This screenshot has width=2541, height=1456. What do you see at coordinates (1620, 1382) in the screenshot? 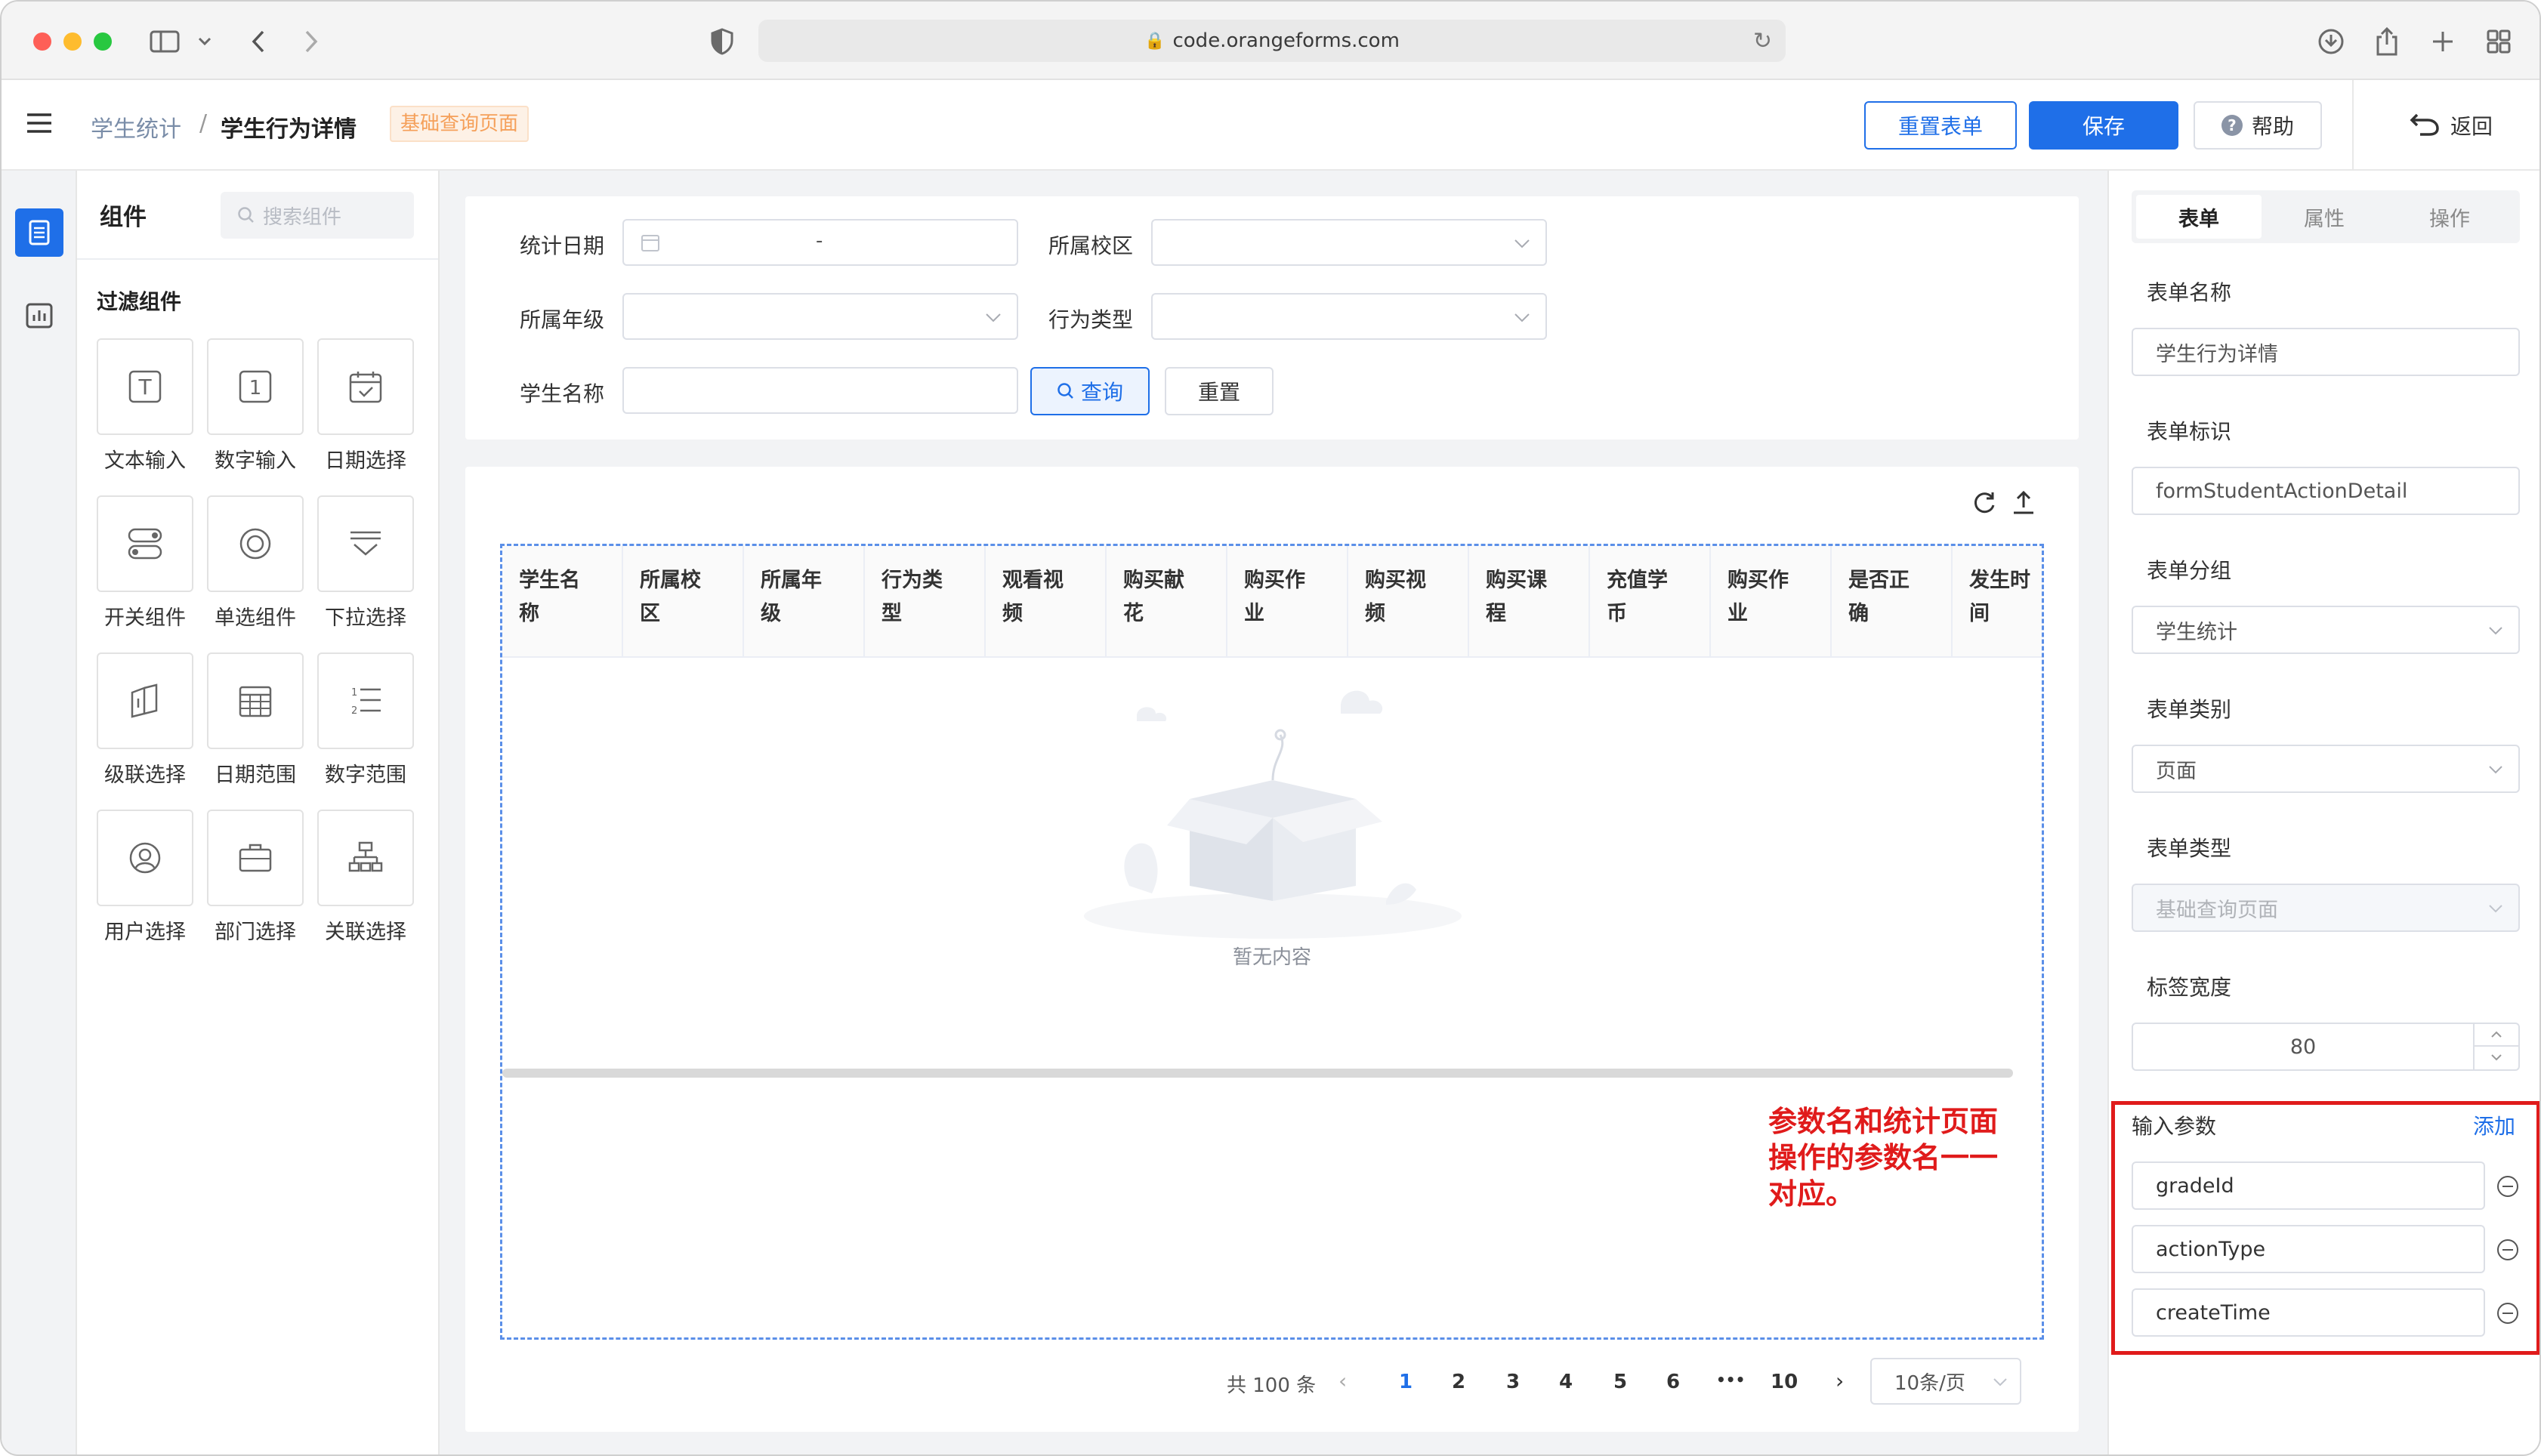
I see `page-5: 5` at bounding box center [1620, 1382].